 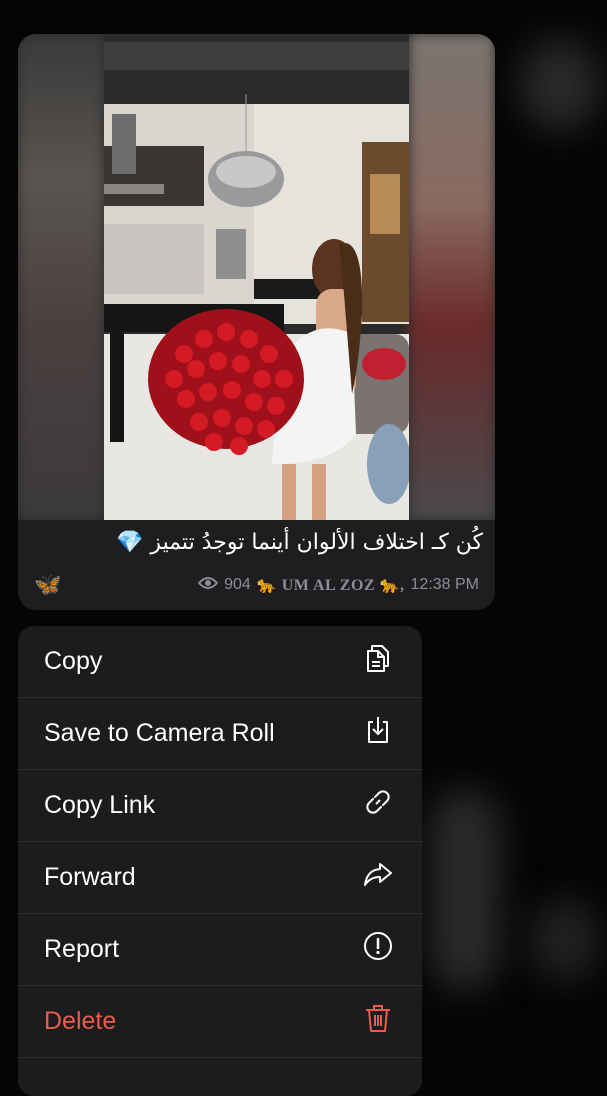 What do you see at coordinates (220, 878) in the screenshot?
I see `menu-item-forward: Forward` at bounding box center [220, 878].